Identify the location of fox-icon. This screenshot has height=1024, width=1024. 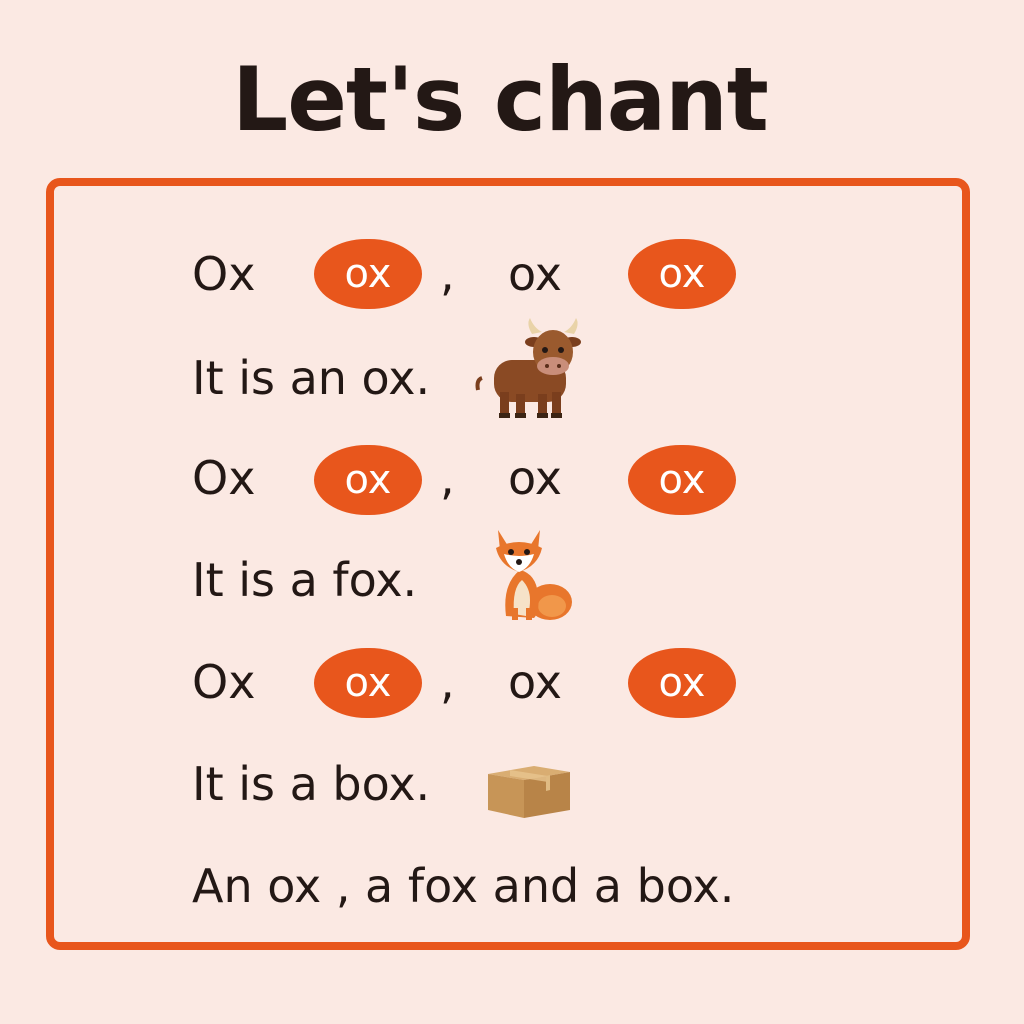
(534, 575).